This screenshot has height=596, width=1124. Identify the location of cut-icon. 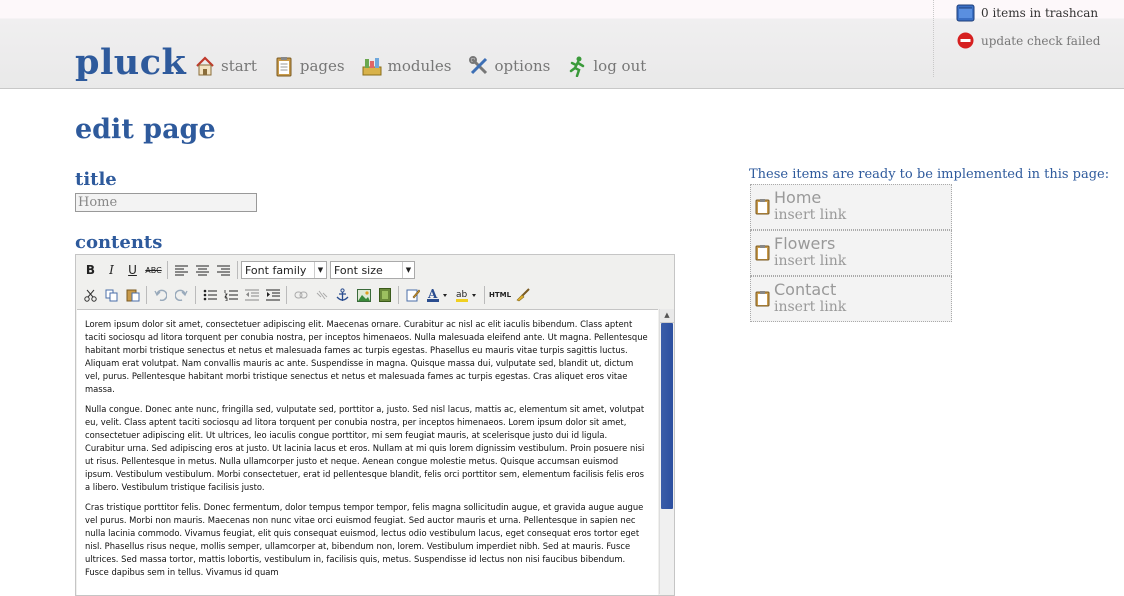
(90, 295).